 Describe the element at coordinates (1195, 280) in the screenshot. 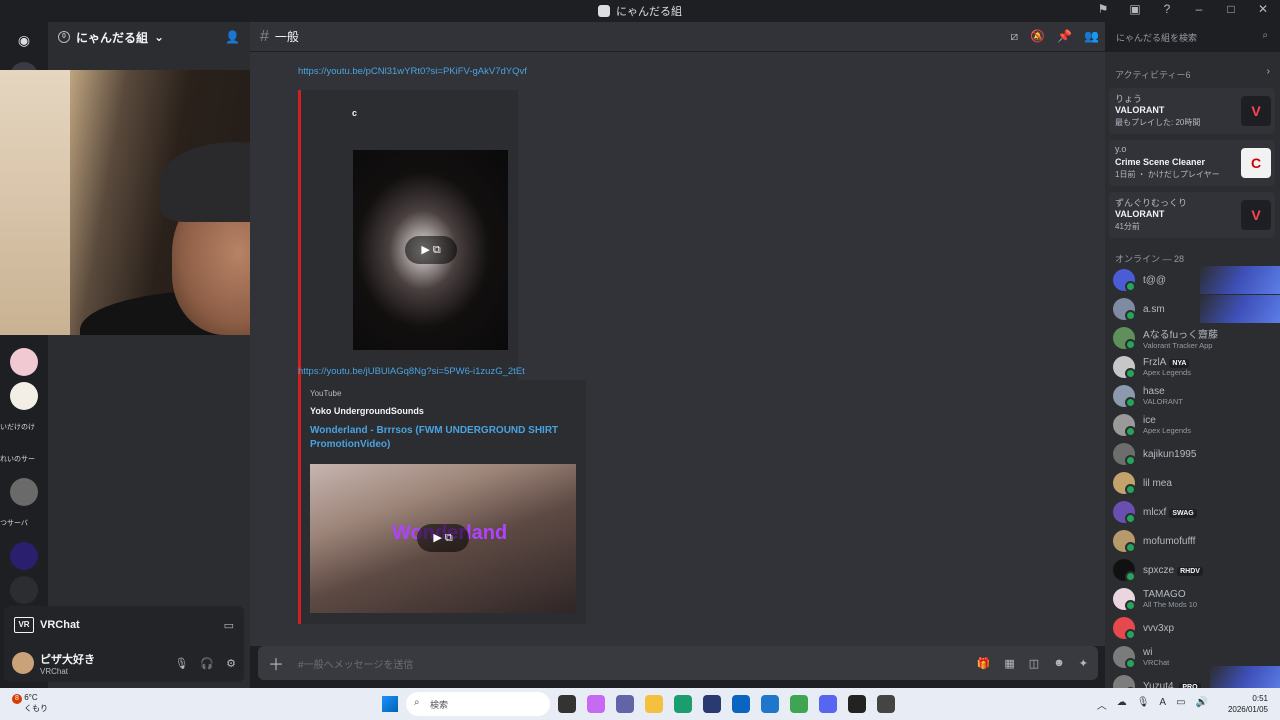

I see `member-item: t@@` at that location.